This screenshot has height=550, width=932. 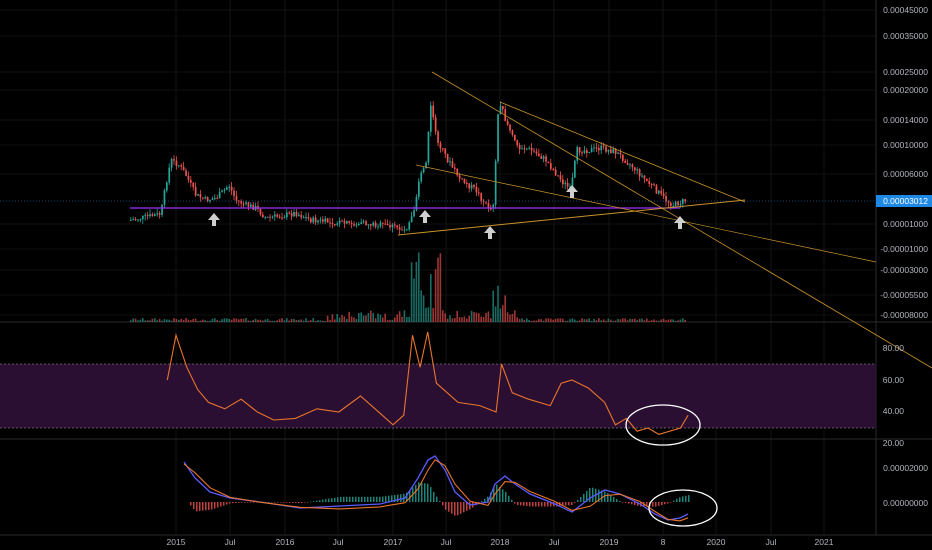 What do you see at coordinates (894, 411) in the screenshot?
I see `rsi-tick: 40.00` at bounding box center [894, 411].